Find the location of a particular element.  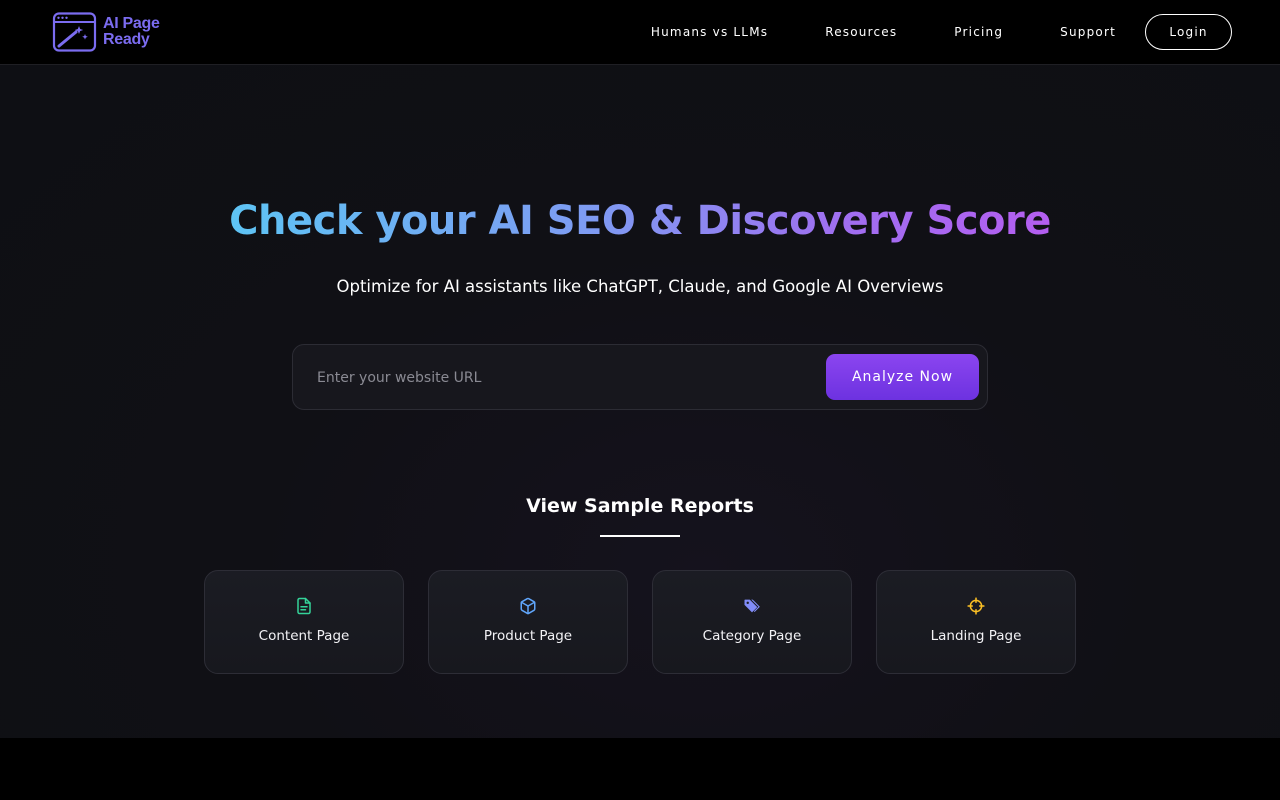

logo: AI Page Ready is located at coordinates (106, 32).